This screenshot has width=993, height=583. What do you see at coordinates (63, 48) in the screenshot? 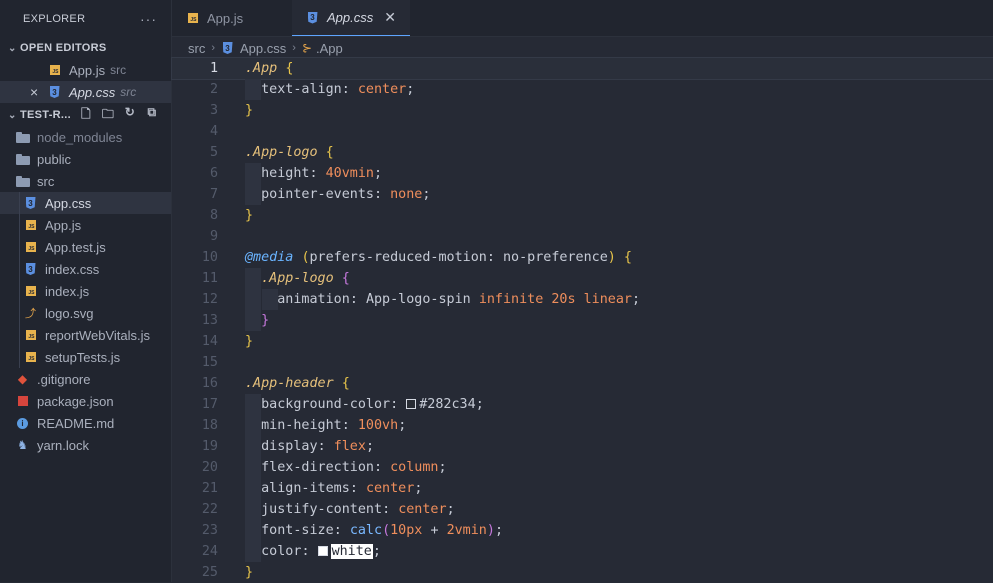
I see `open-editors-title: OPEN EDITORS` at bounding box center [63, 48].